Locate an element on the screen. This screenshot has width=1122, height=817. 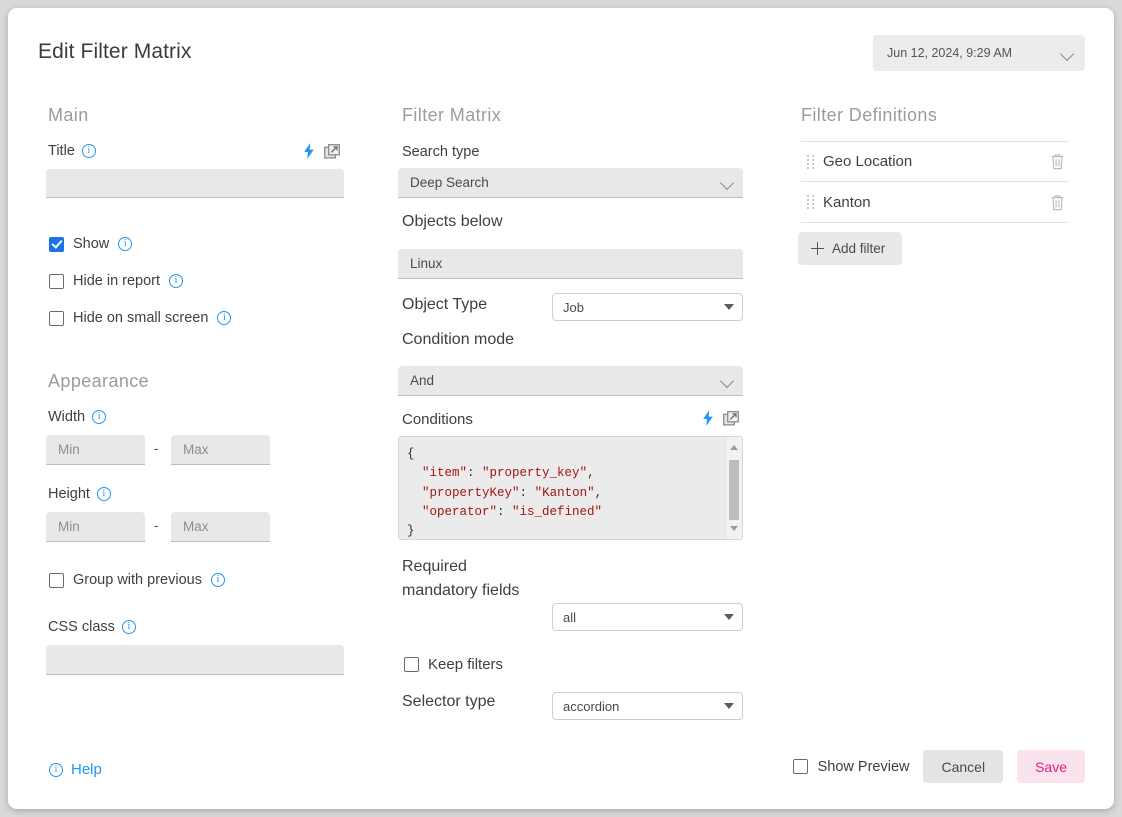
cancel-button: Cancel is located at coordinates (963, 766).